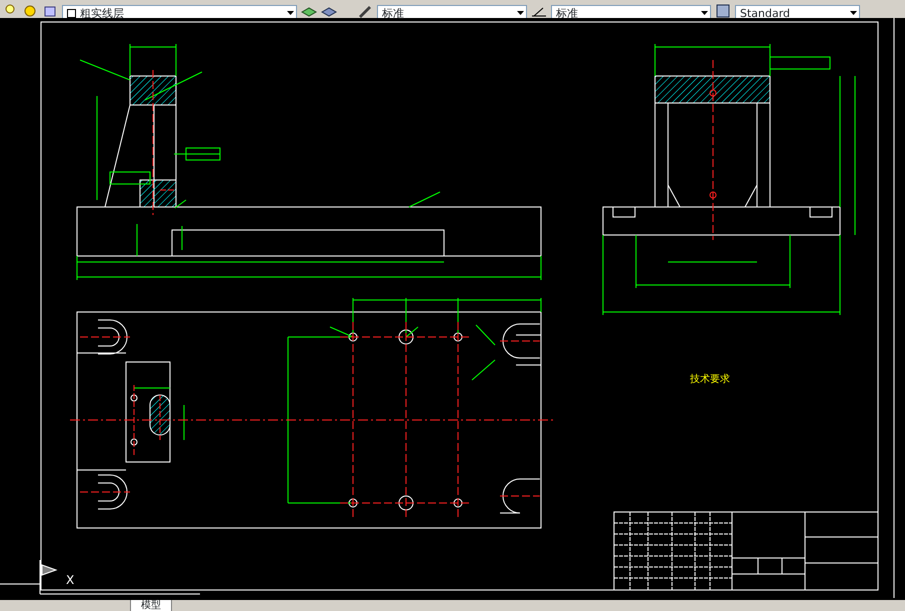 Image resolution: width=905 pixels, height=611 pixels. I want to click on table-style-dropdown: Standard, so click(797, 11).